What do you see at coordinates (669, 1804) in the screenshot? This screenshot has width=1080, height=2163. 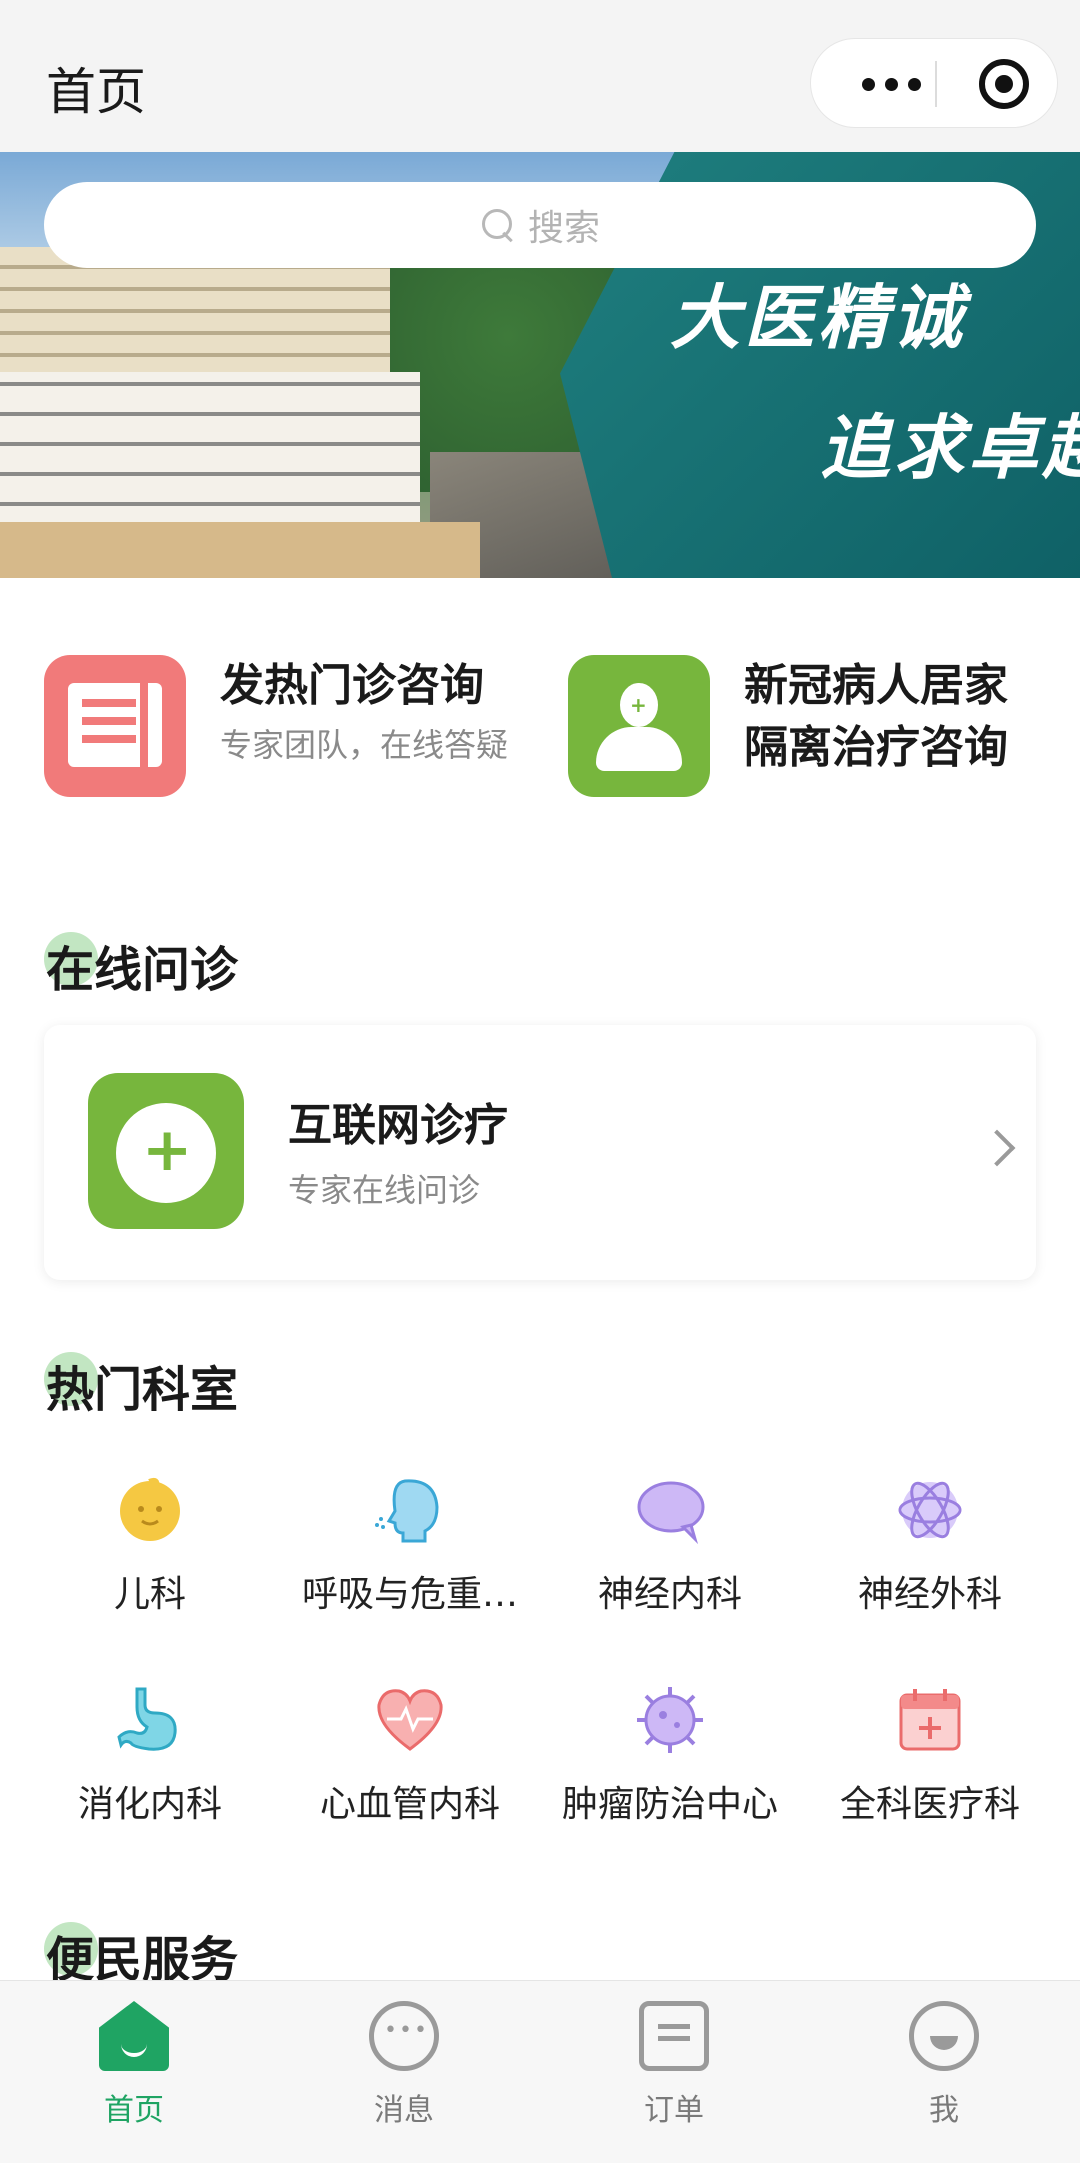 I see `department-label: 肿瘤防治中心` at bounding box center [669, 1804].